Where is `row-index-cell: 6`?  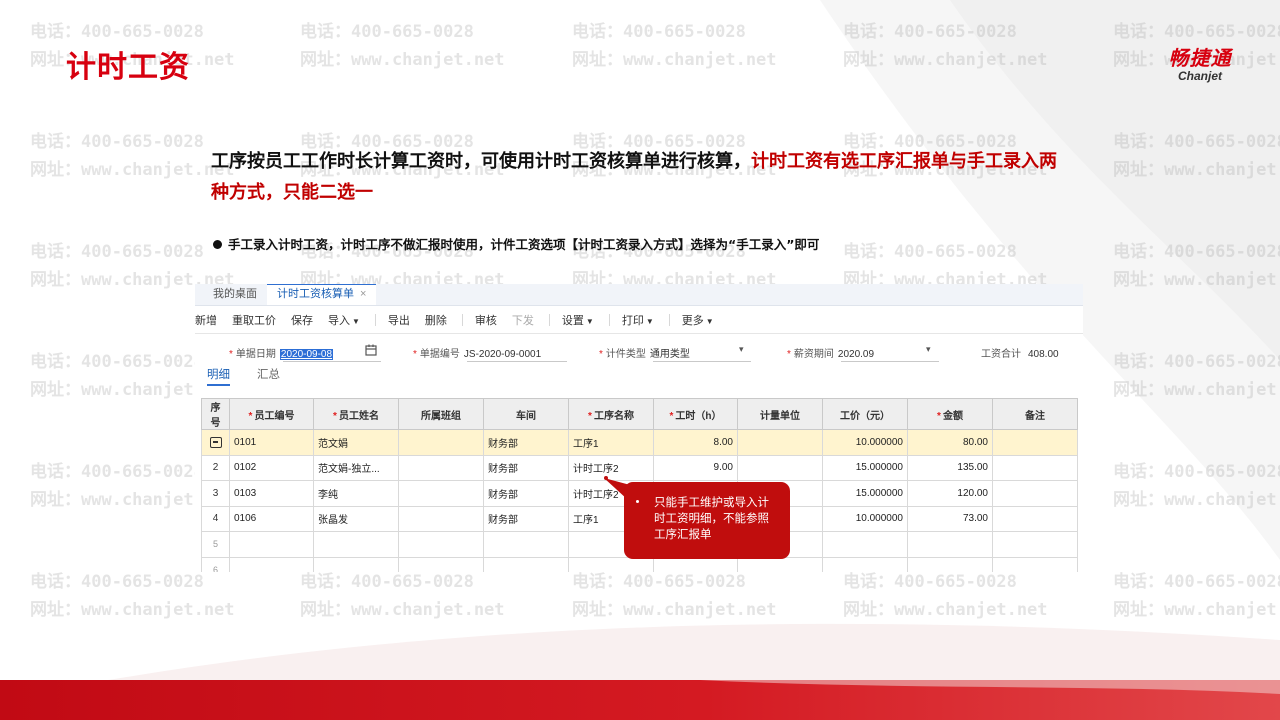 row-index-cell: 6 is located at coordinates (215, 564).